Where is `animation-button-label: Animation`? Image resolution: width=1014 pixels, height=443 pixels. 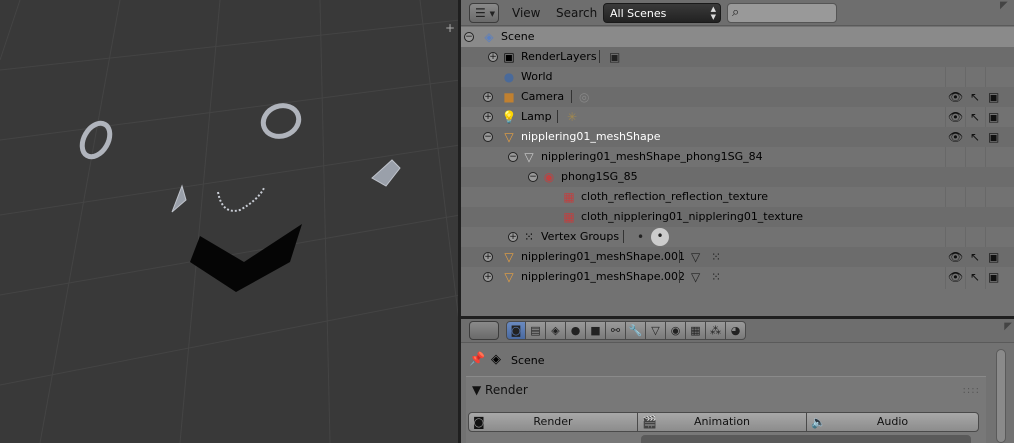 animation-button-label: Animation is located at coordinates (722, 421).